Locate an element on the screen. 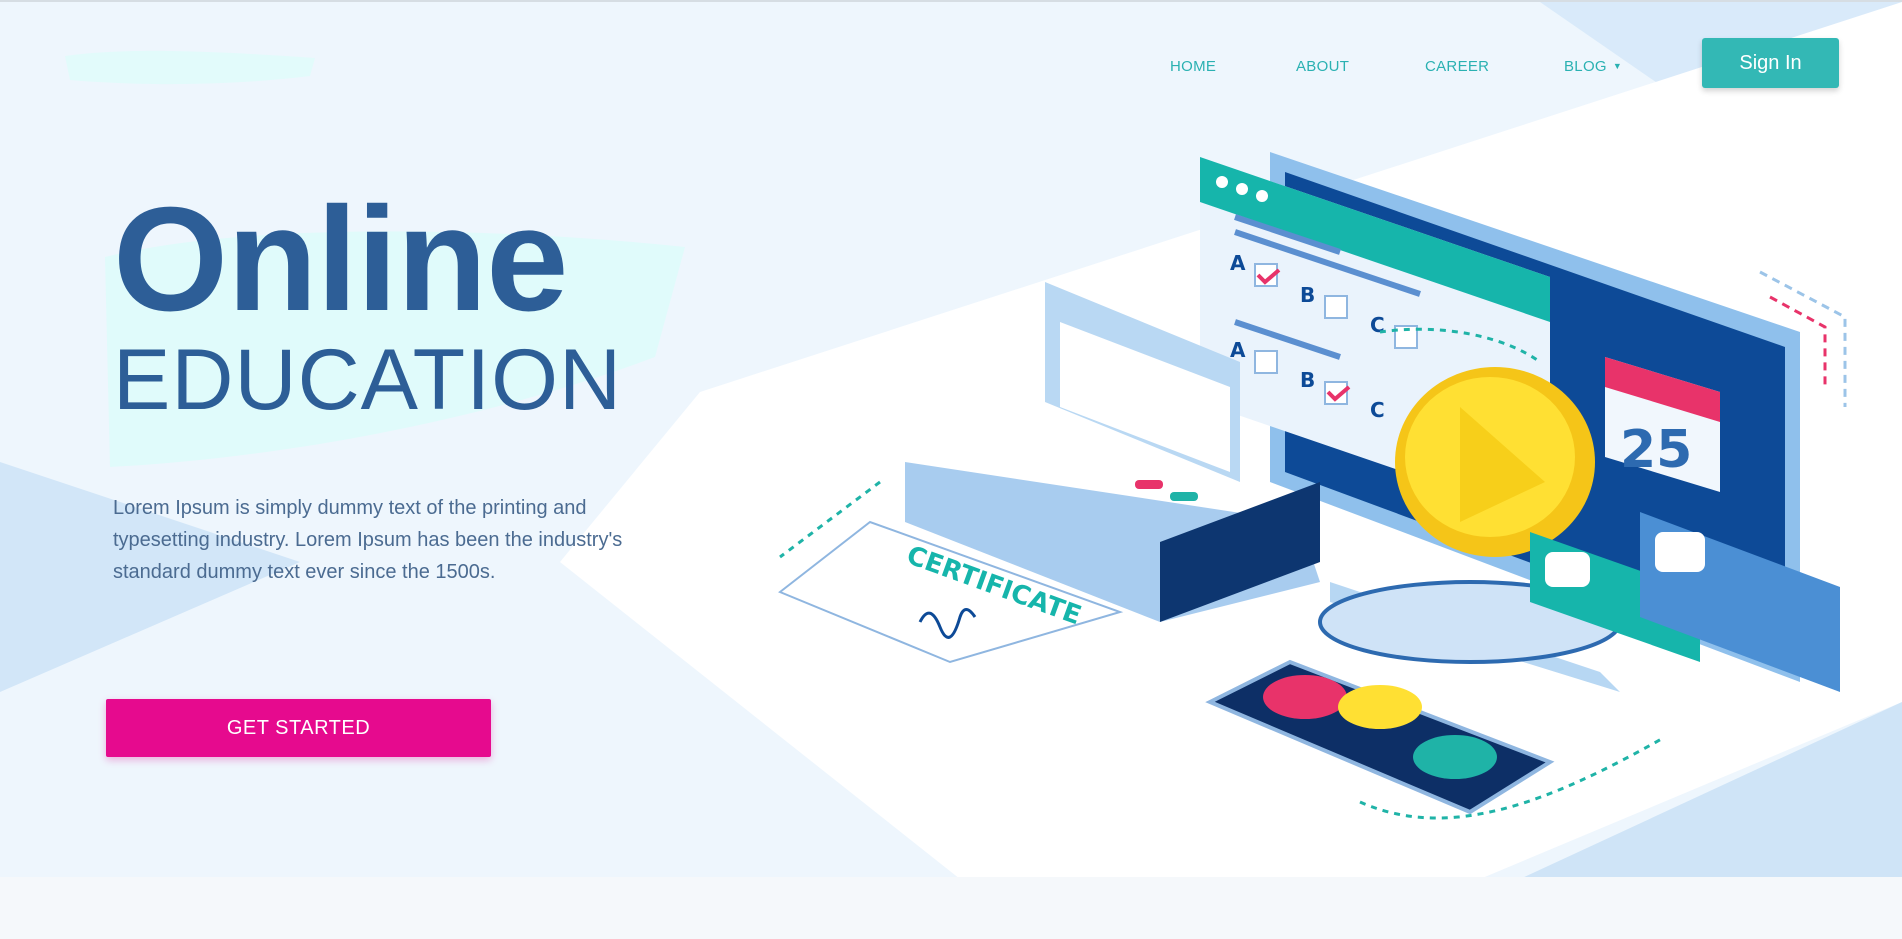  nav-blog: BLOG ▼ is located at coordinates (1593, 66).